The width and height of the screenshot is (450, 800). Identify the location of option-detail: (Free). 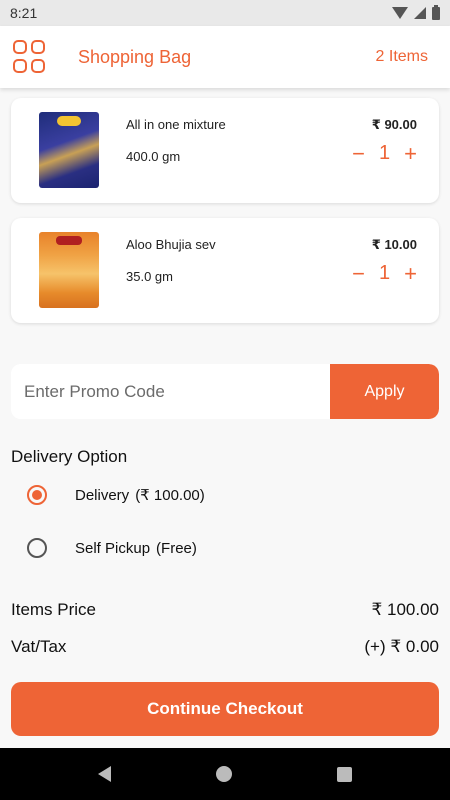
(176, 548).